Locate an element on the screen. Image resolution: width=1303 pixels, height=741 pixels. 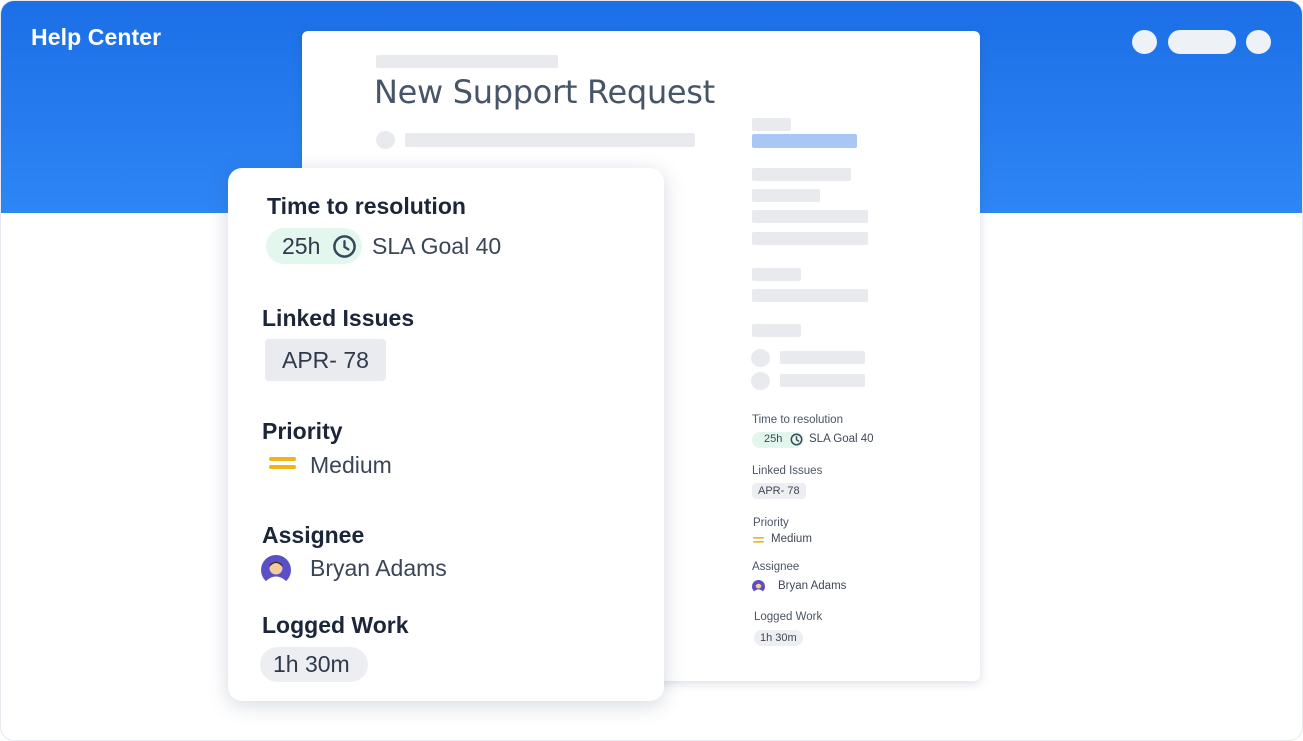
linked-issue-chip: APR- 78 is located at coordinates (325, 360).